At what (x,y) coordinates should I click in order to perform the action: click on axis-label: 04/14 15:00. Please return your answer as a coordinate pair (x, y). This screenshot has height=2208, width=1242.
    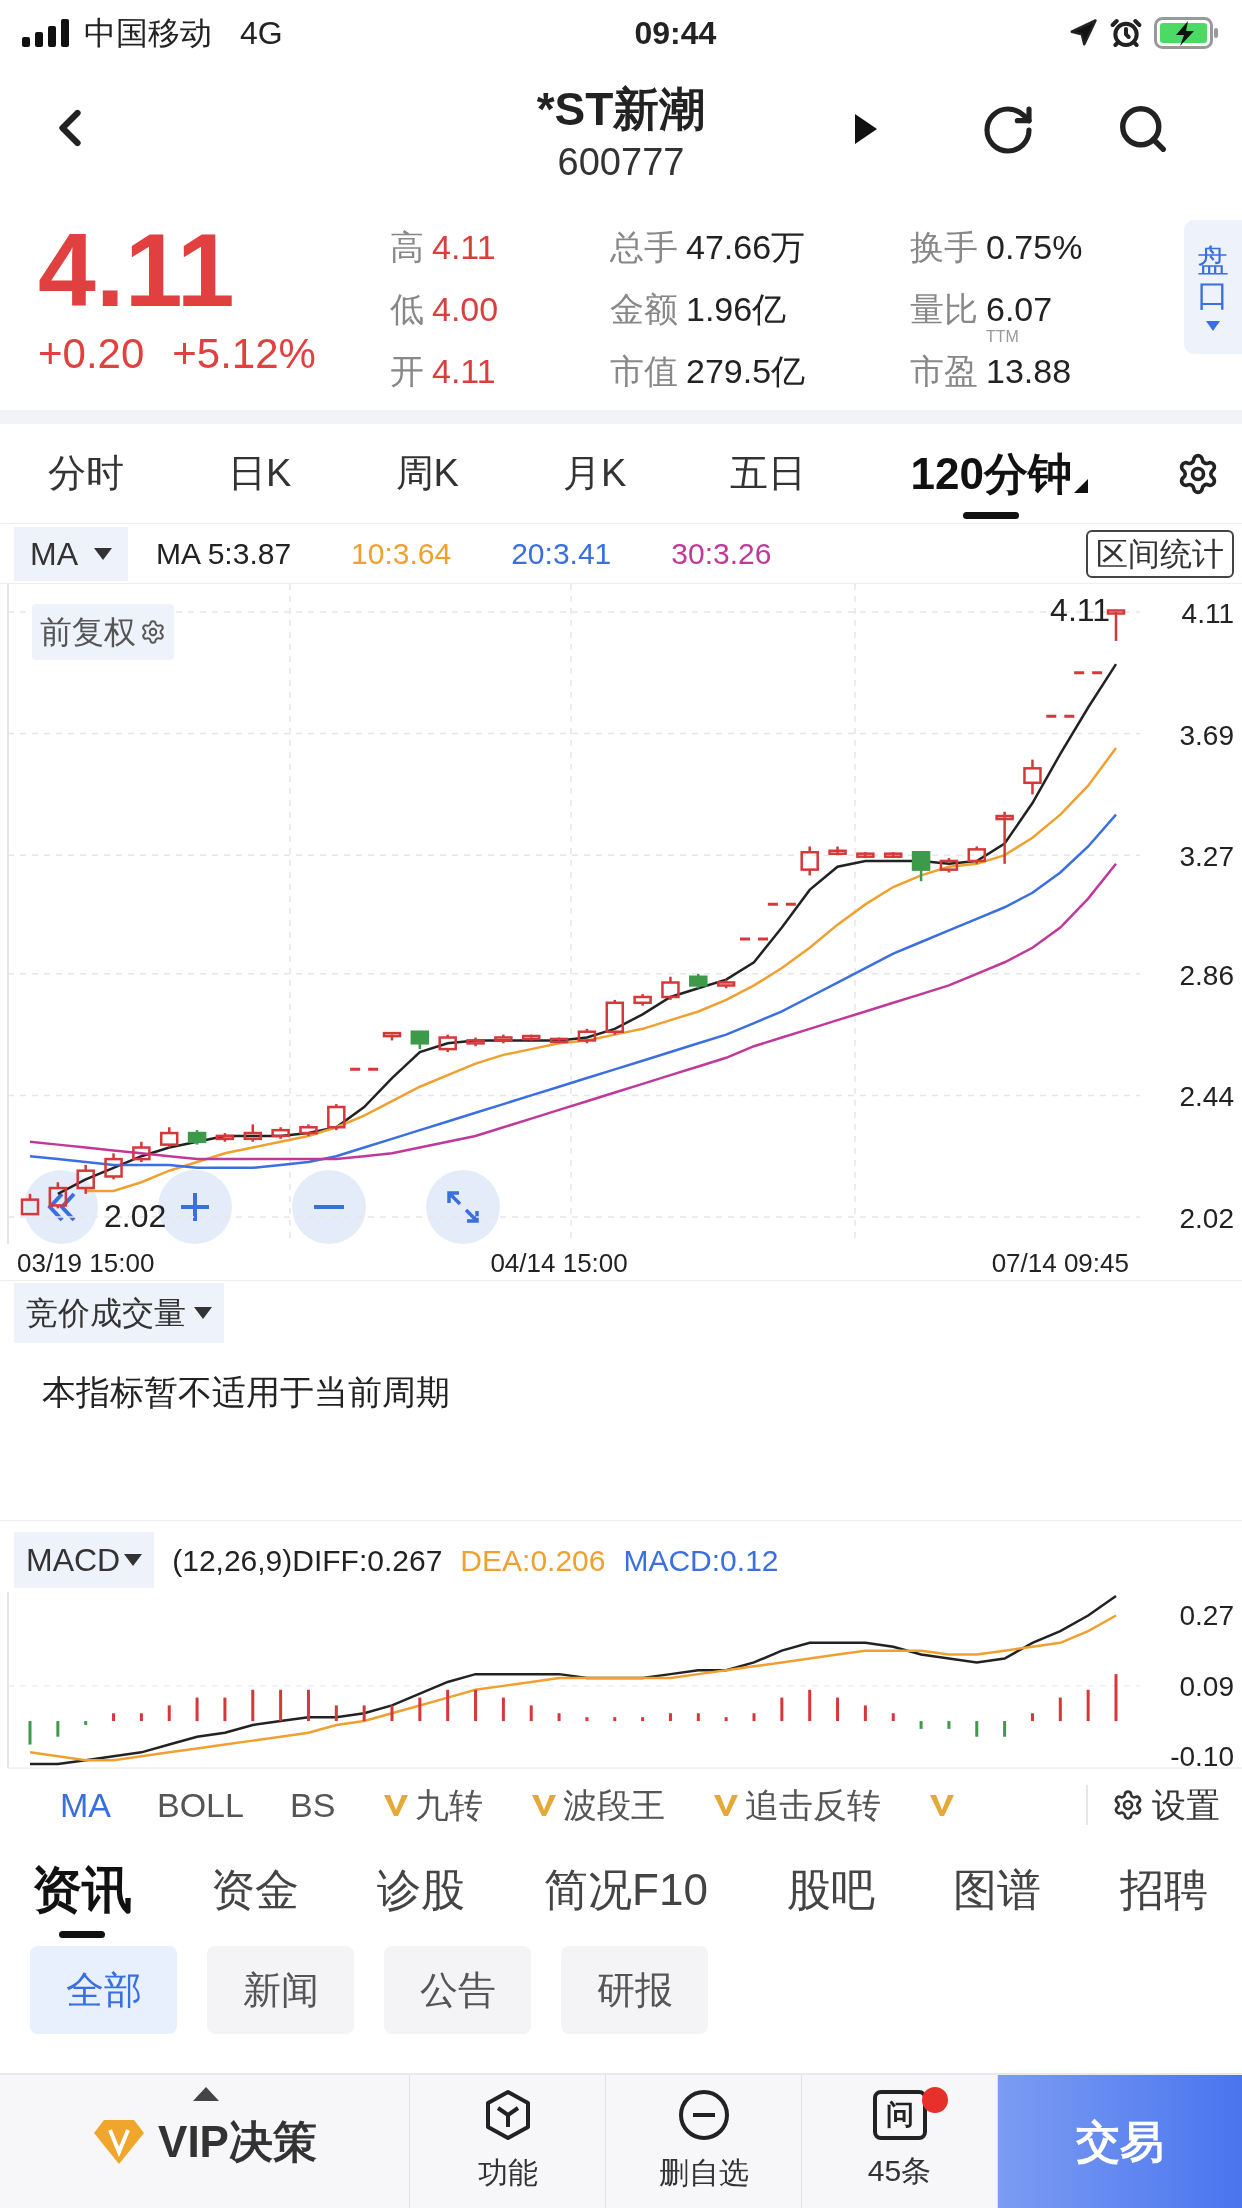
    Looking at the image, I should click on (559, 1263).